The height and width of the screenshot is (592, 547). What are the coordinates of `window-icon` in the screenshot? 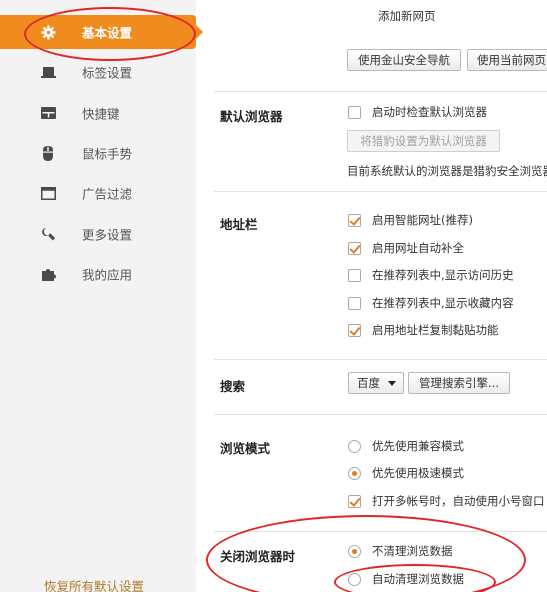 It's located at (48, 193).